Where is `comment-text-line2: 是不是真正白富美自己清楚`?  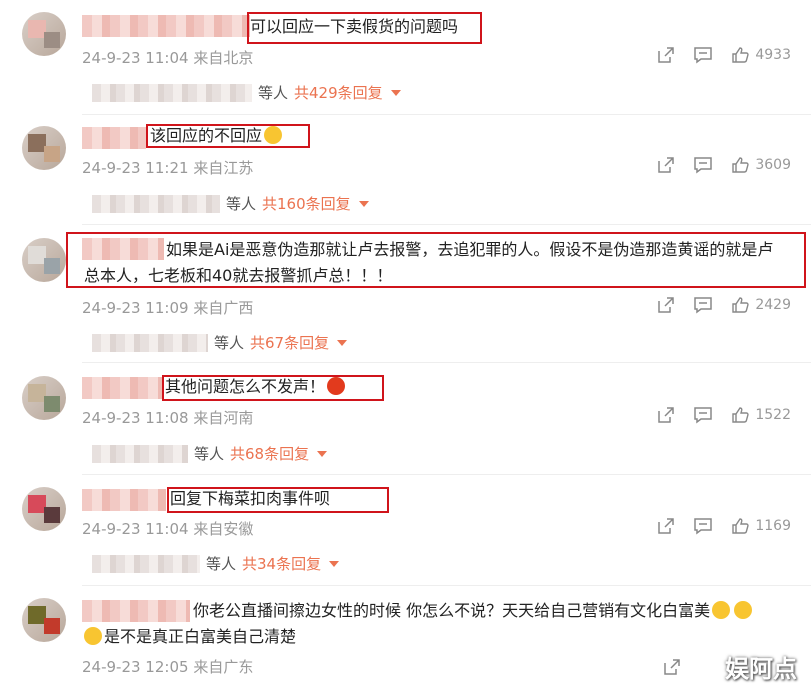
comment-text-line2: 是不是真正白富美自己清楚 is located at coordinates (189, 637).